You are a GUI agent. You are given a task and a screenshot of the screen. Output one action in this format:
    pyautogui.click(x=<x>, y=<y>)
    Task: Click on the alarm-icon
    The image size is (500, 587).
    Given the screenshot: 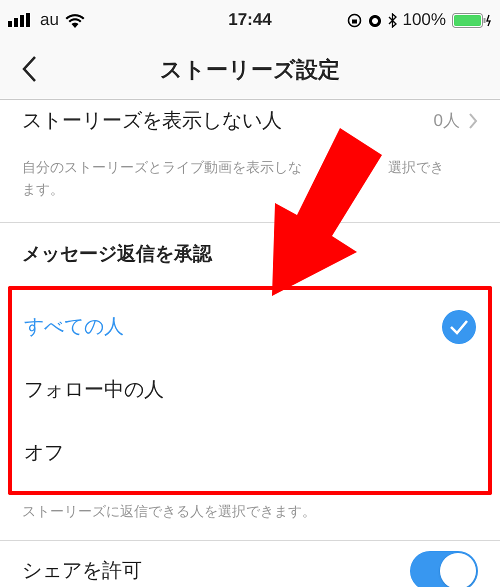 What is the action you would take?
    pyautogui.click(x=375, y=20)
    